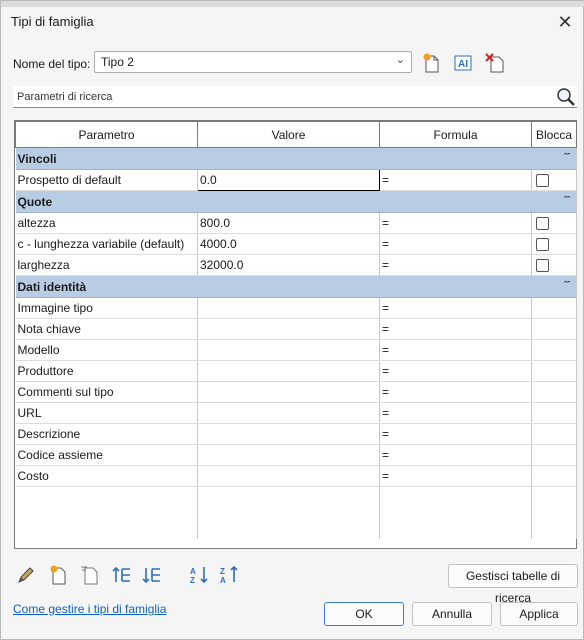  Describe the element at coordinates (106, 476) in the screenshot. I see `param-name: Costo` at that location.